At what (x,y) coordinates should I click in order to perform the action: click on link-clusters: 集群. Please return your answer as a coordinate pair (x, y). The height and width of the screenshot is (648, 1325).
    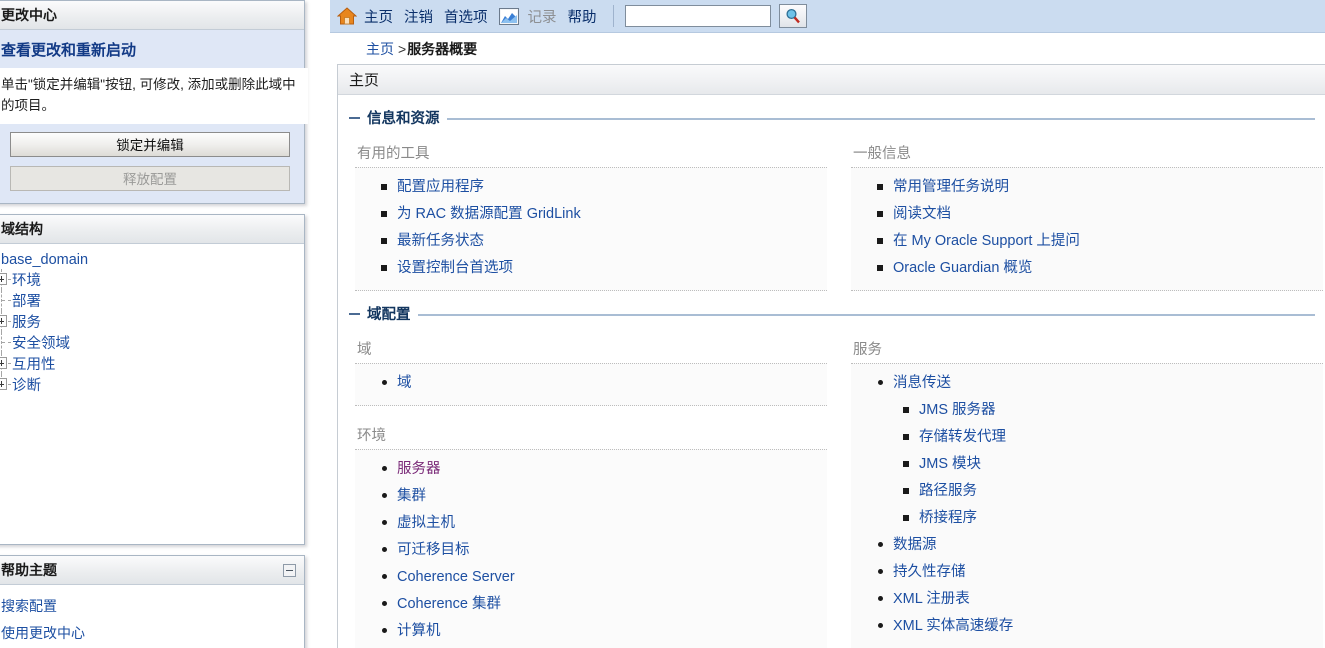
    Looking at the image, I should click on (411, 496).